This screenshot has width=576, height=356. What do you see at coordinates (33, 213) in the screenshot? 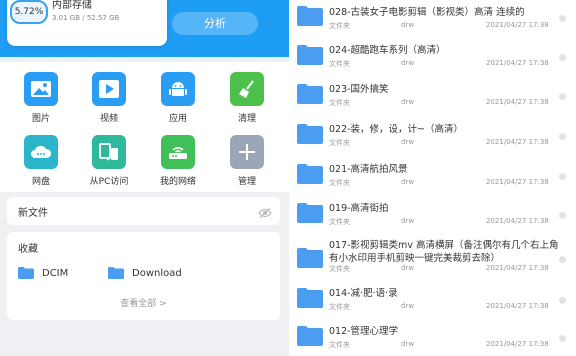
I see `new-files-label: 新文件` at bounding box center [33, 213].